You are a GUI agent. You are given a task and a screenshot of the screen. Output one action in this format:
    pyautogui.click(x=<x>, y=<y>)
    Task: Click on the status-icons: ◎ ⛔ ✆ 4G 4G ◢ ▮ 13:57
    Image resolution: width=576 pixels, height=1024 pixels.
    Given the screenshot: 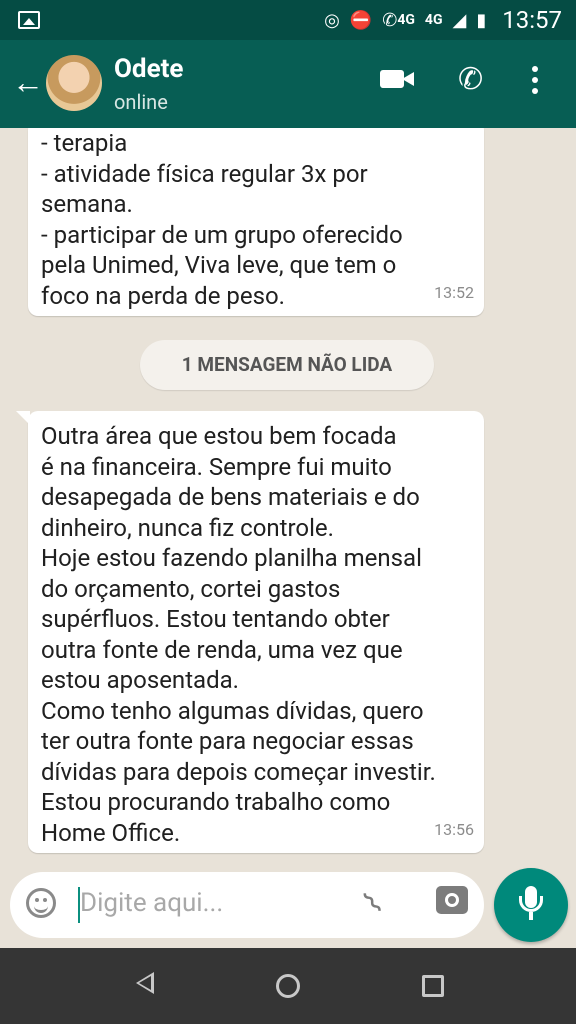 What is the action you would take?
    pyautogui.click(x=443, y=20)
    